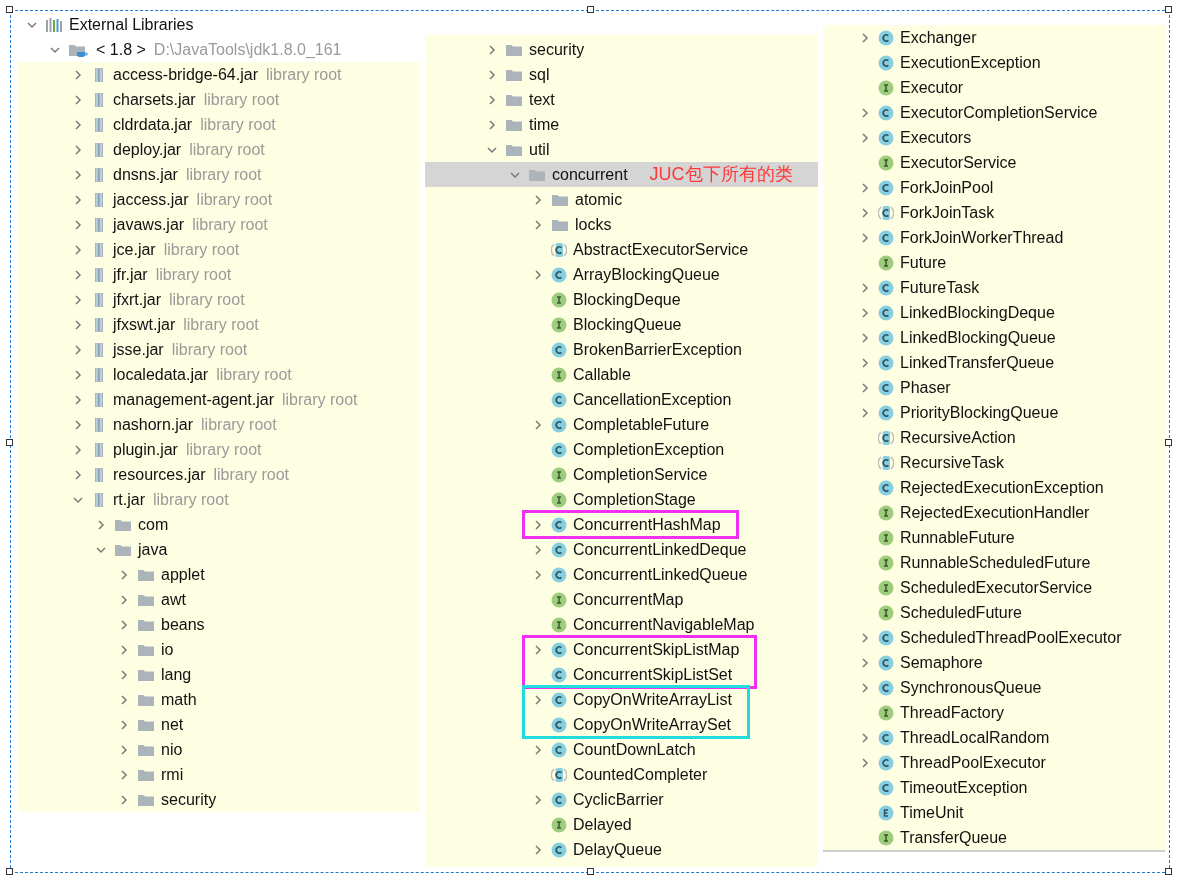 The image size is (1180, 881). I want to click on tree-item: ConcurrentHashMap, so click(622, 524).